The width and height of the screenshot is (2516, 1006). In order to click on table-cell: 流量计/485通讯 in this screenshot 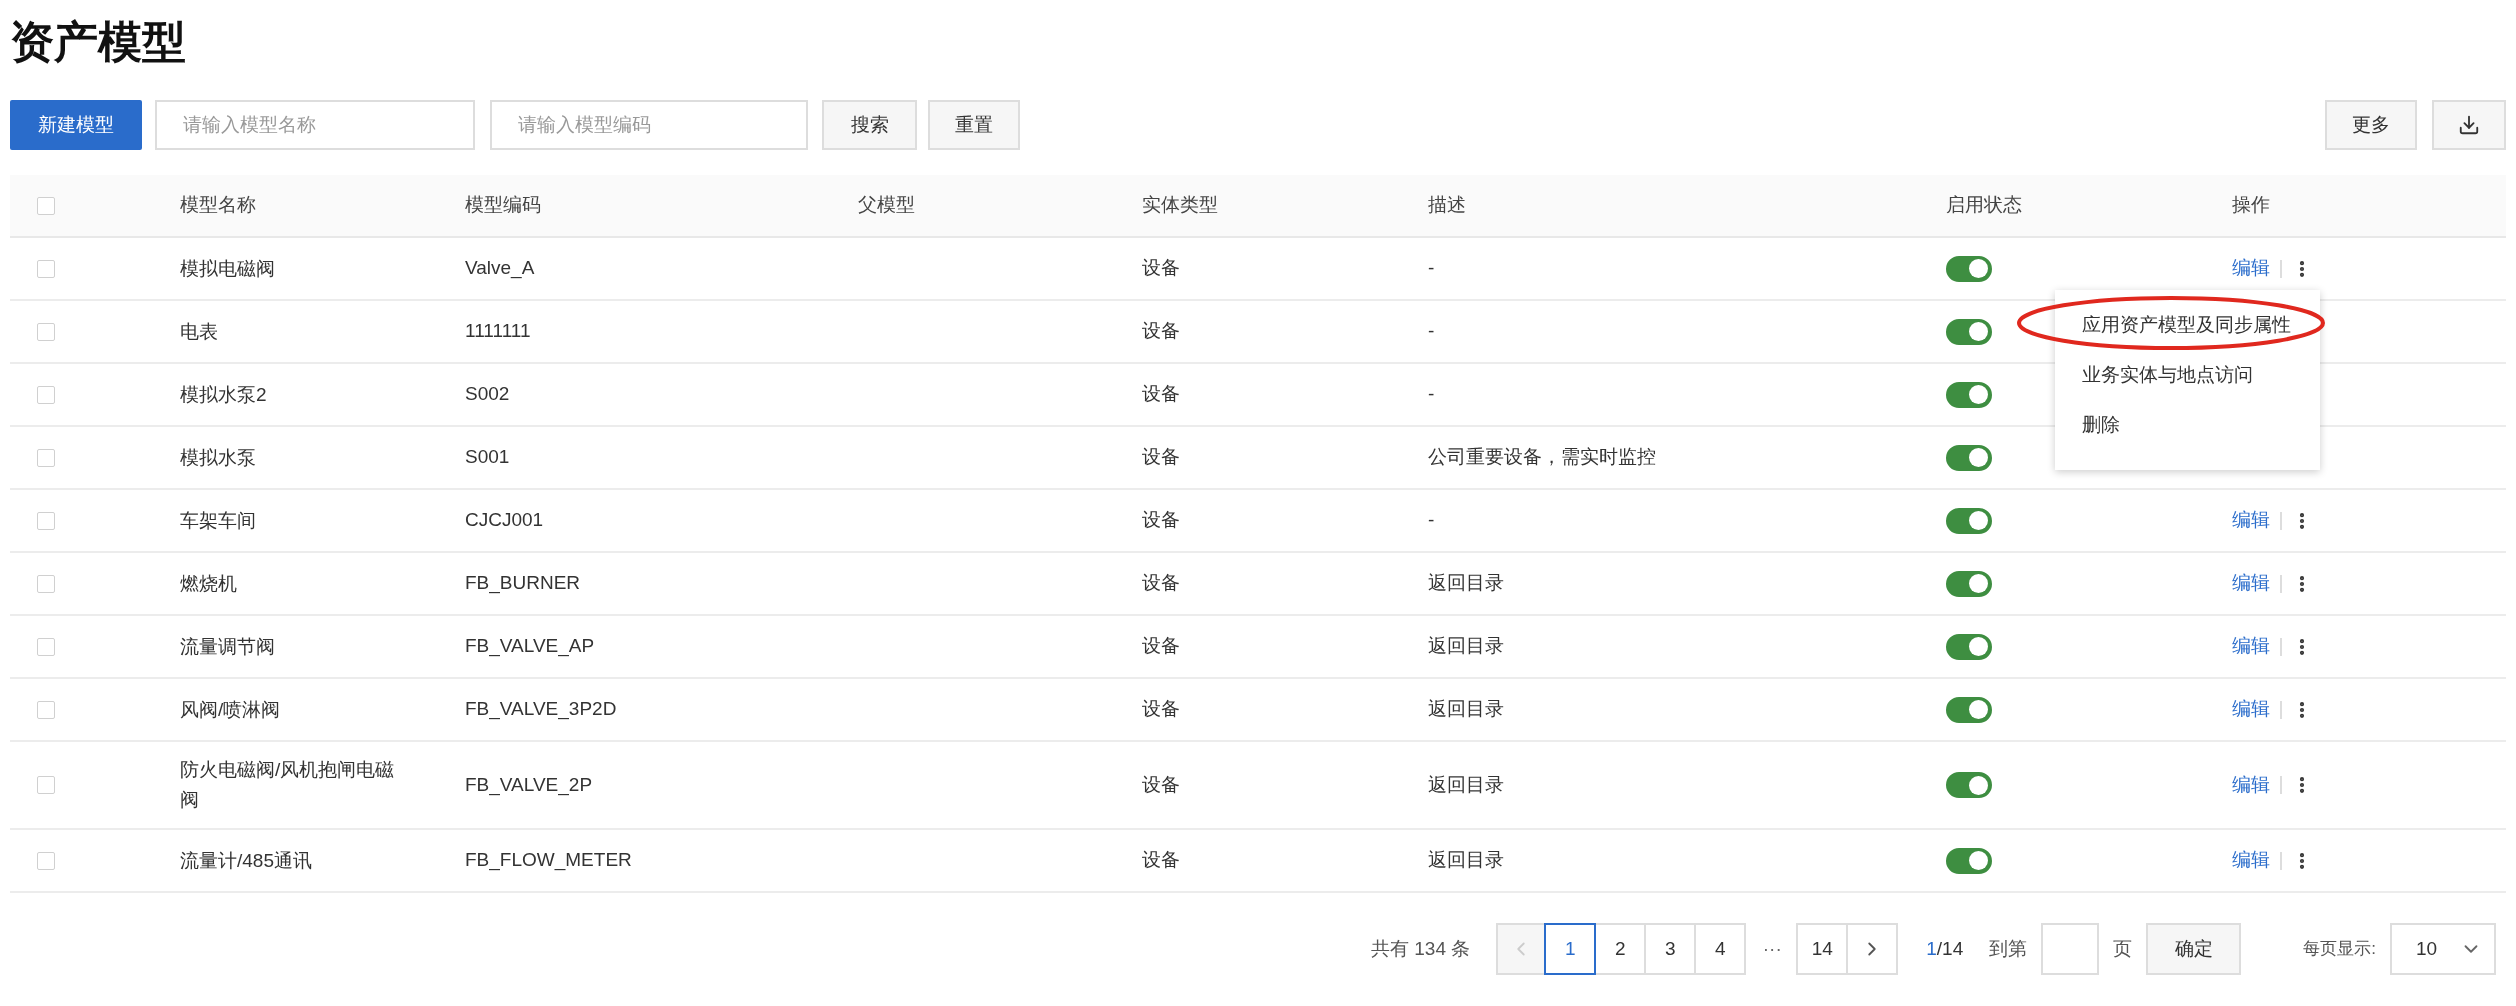, I will do `click(246, 860)`.